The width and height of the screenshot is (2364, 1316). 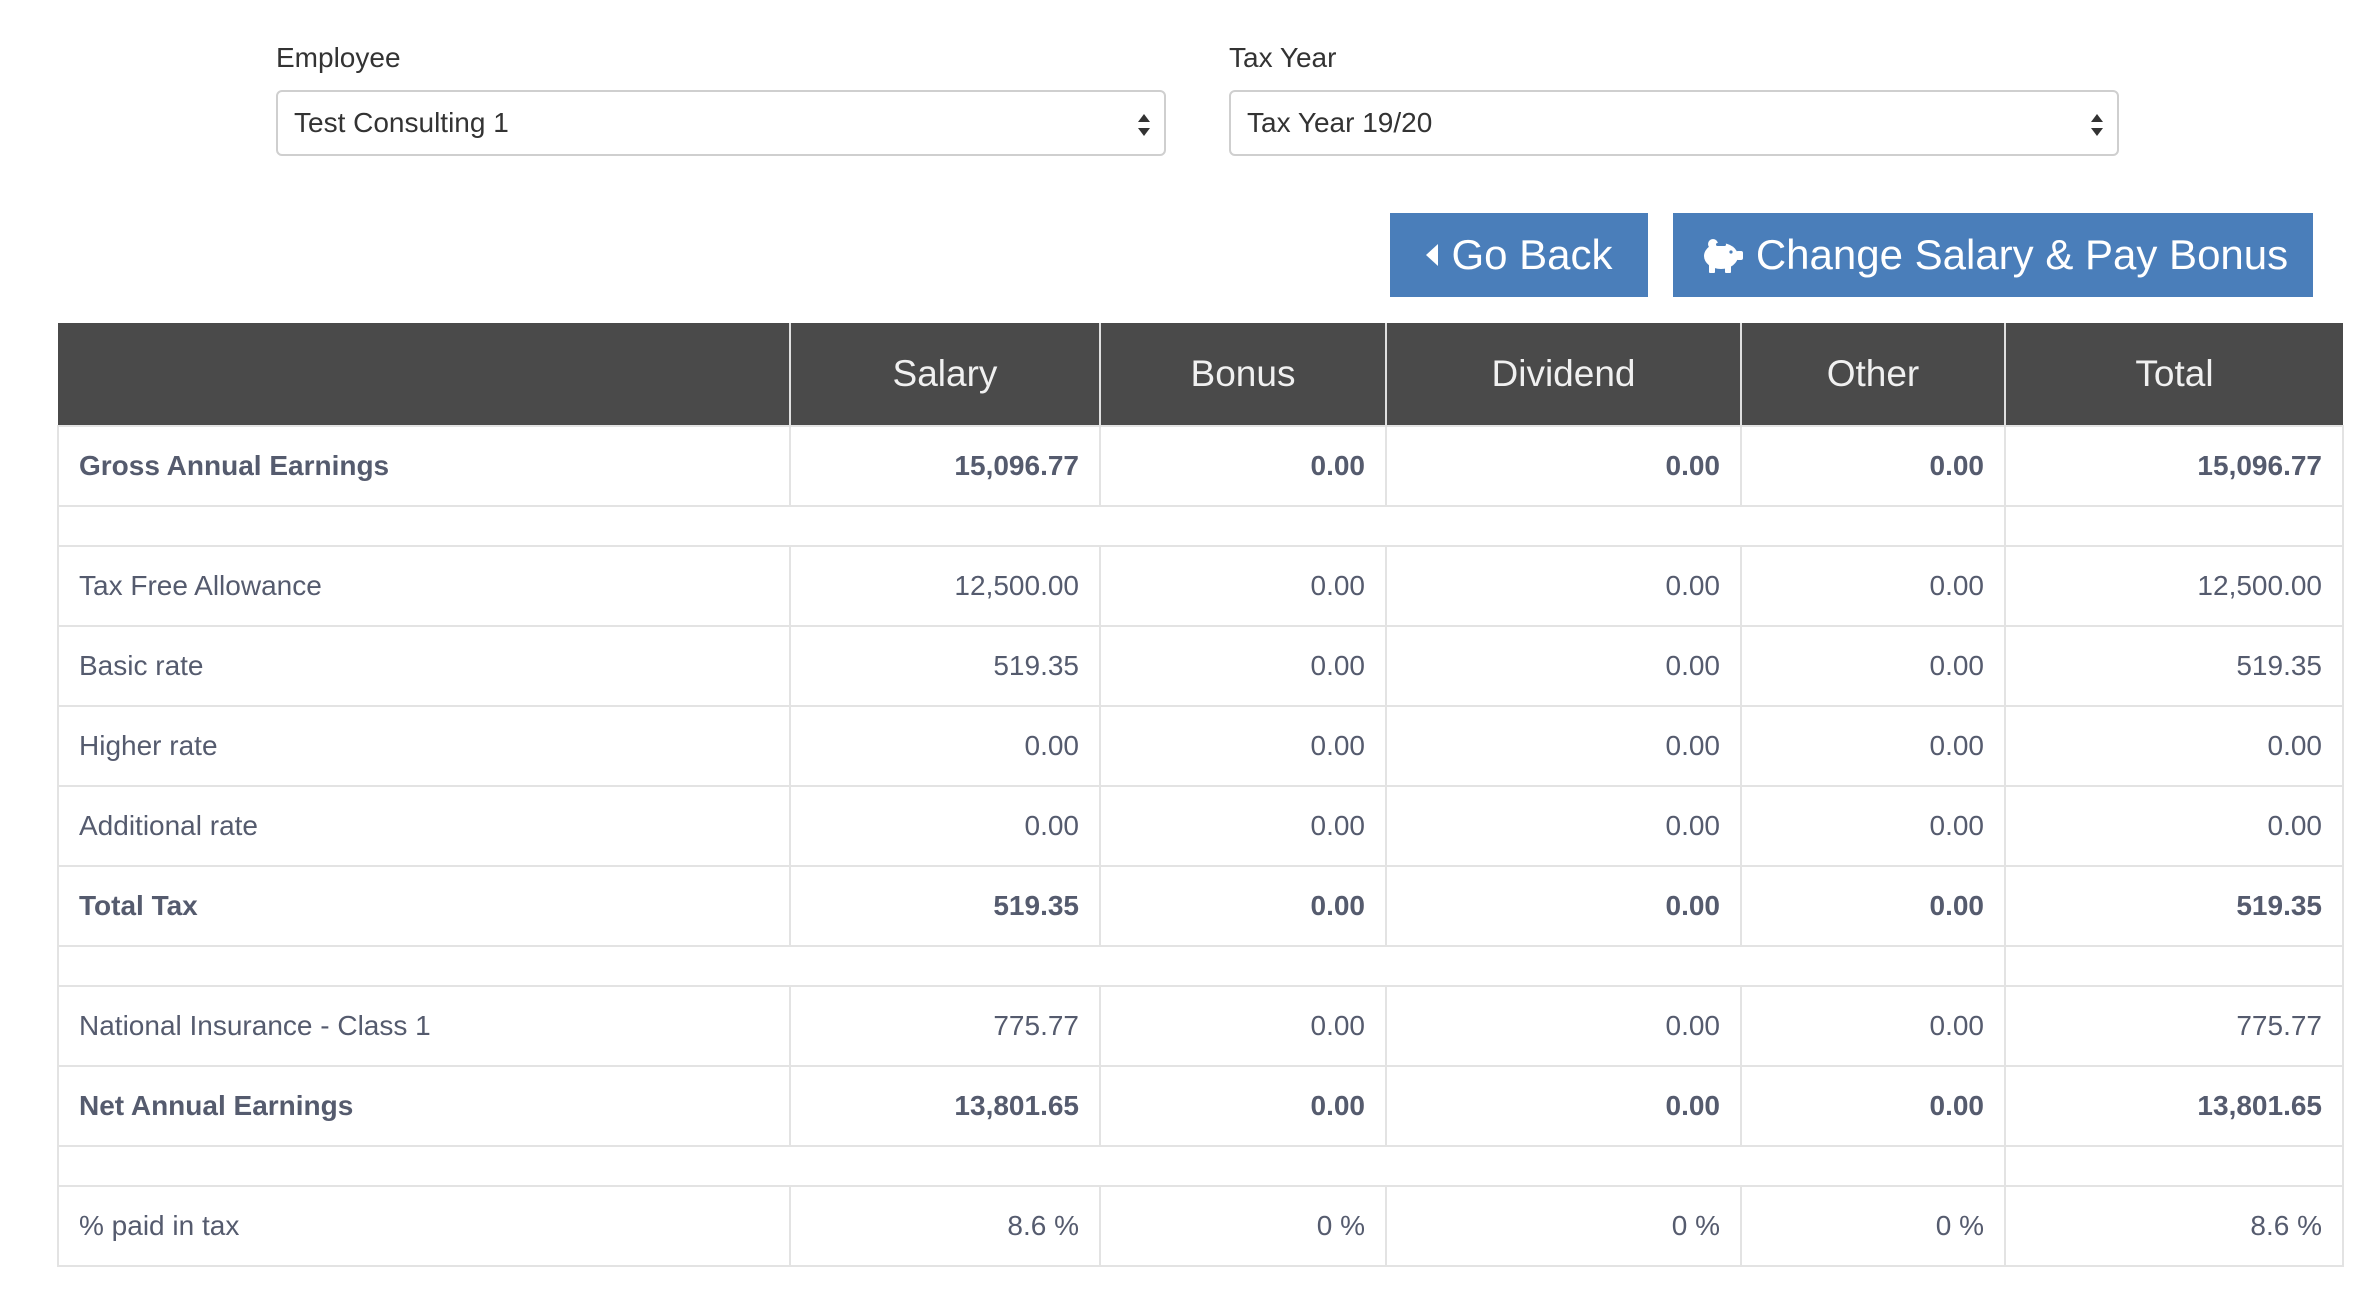 I want to click on cell-bonus: 0 %, so click(x=1243, y=1226).